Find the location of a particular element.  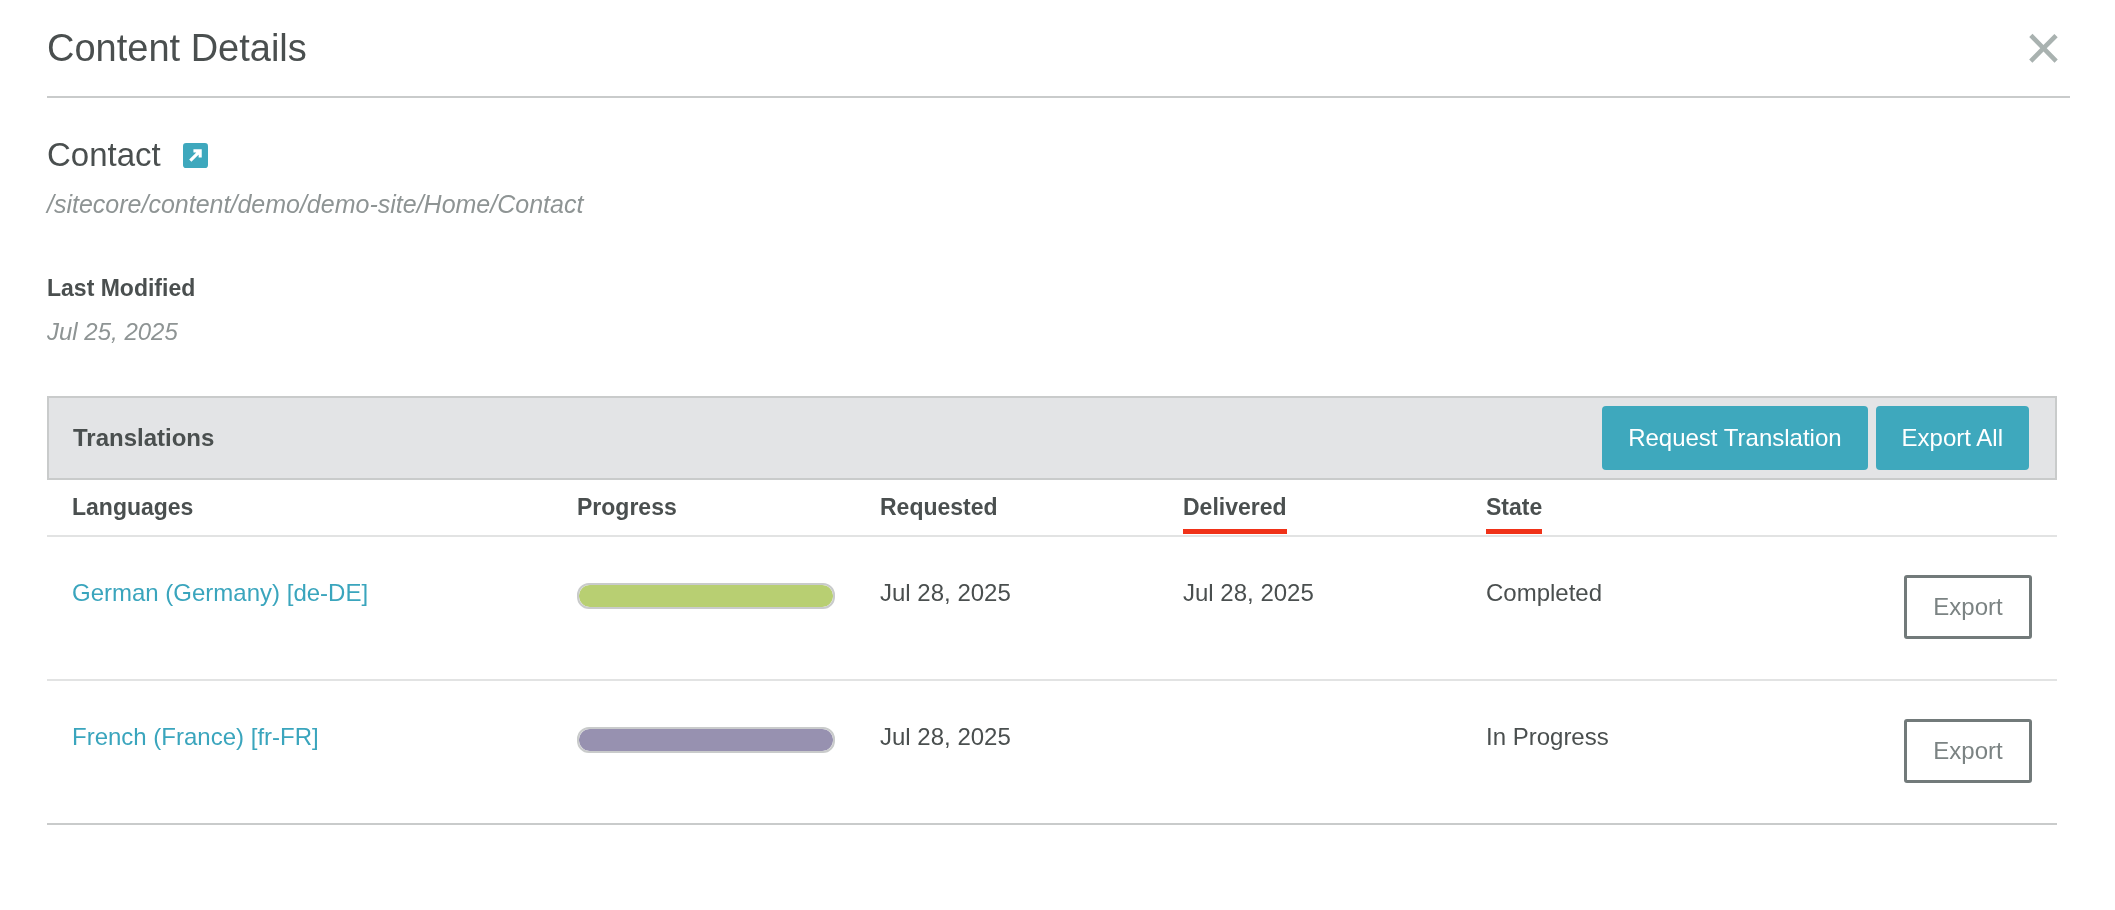

column-header: Languages is located at coordinates (133, 507).